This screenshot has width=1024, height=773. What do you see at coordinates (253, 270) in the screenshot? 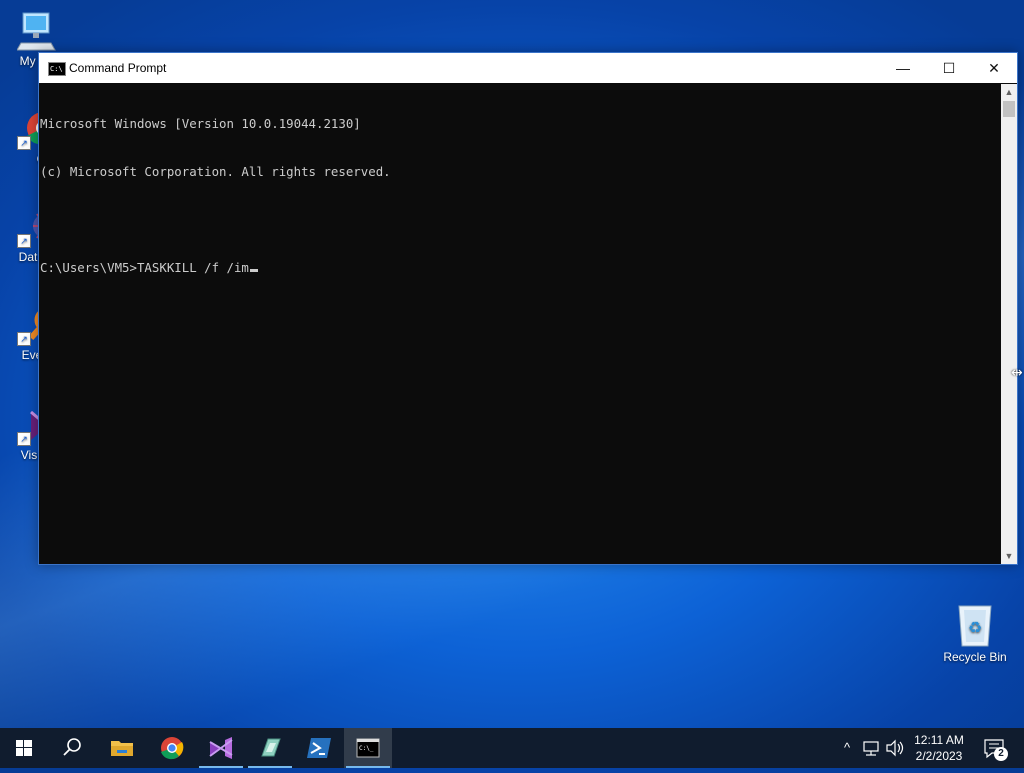
I see `text-cursor` at bounding box center [253, 270].